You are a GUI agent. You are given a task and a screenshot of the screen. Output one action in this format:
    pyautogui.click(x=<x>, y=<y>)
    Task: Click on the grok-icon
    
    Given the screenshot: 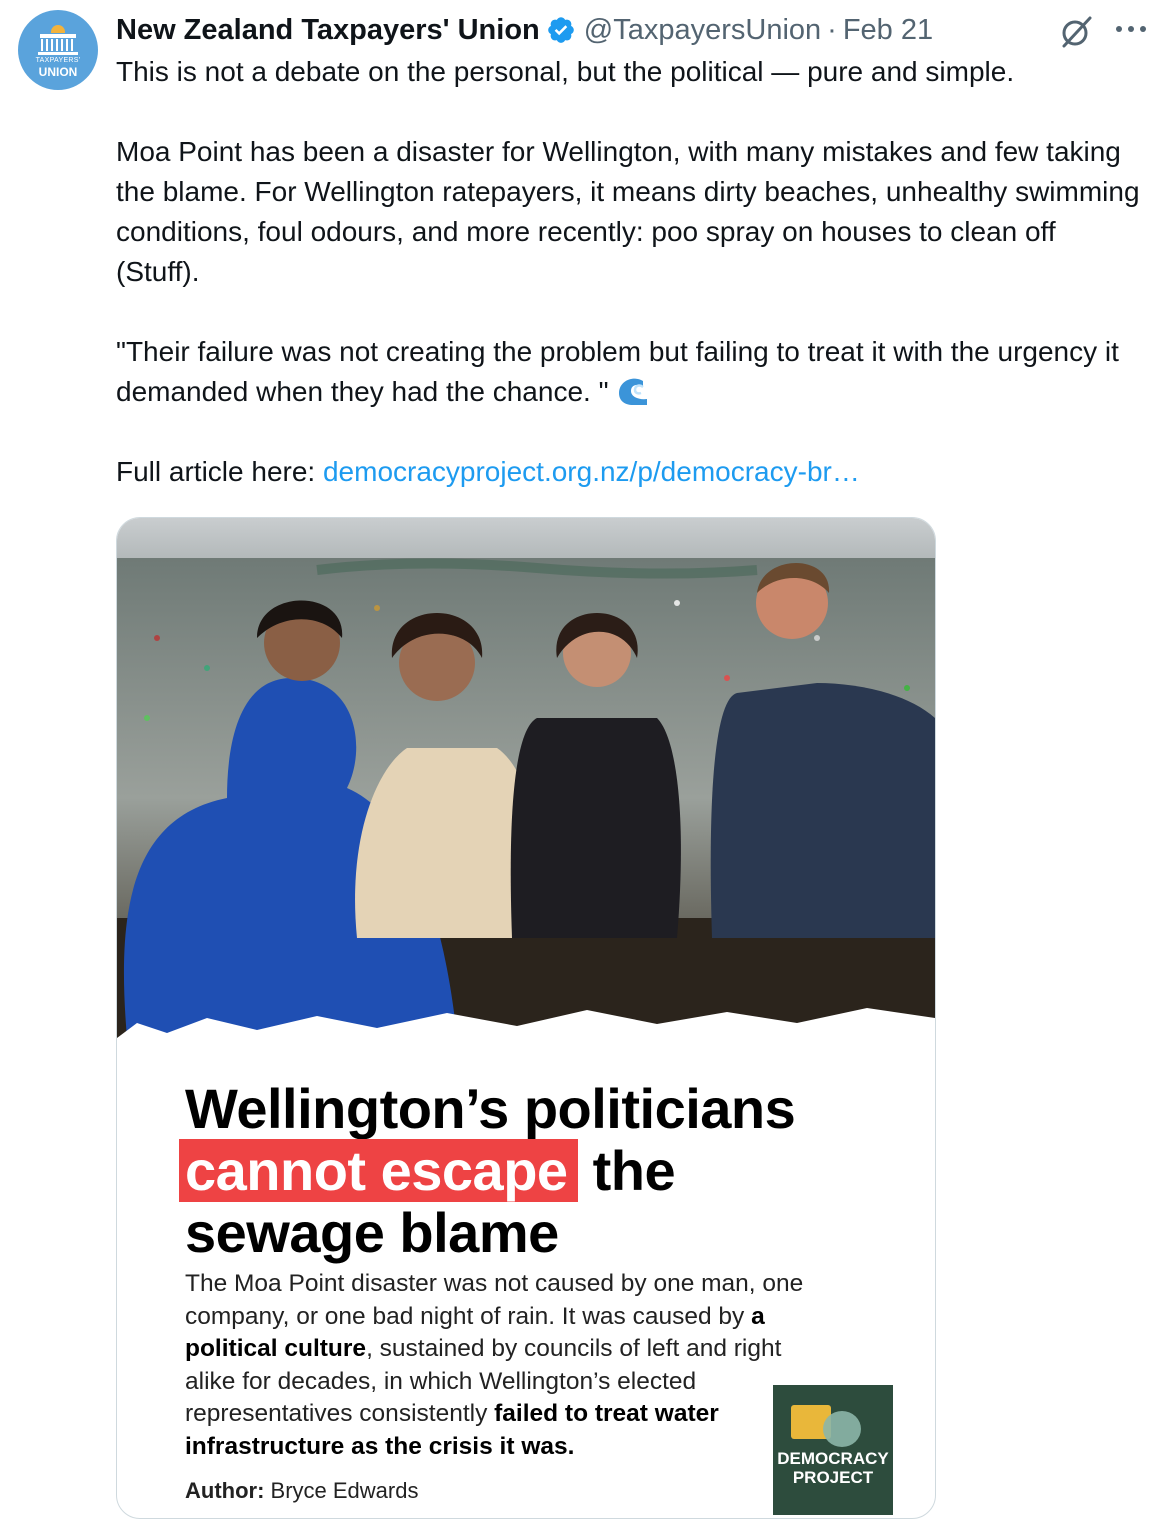 What is the action you would take?
    pyautogui.click(x=1076, y=32)
    